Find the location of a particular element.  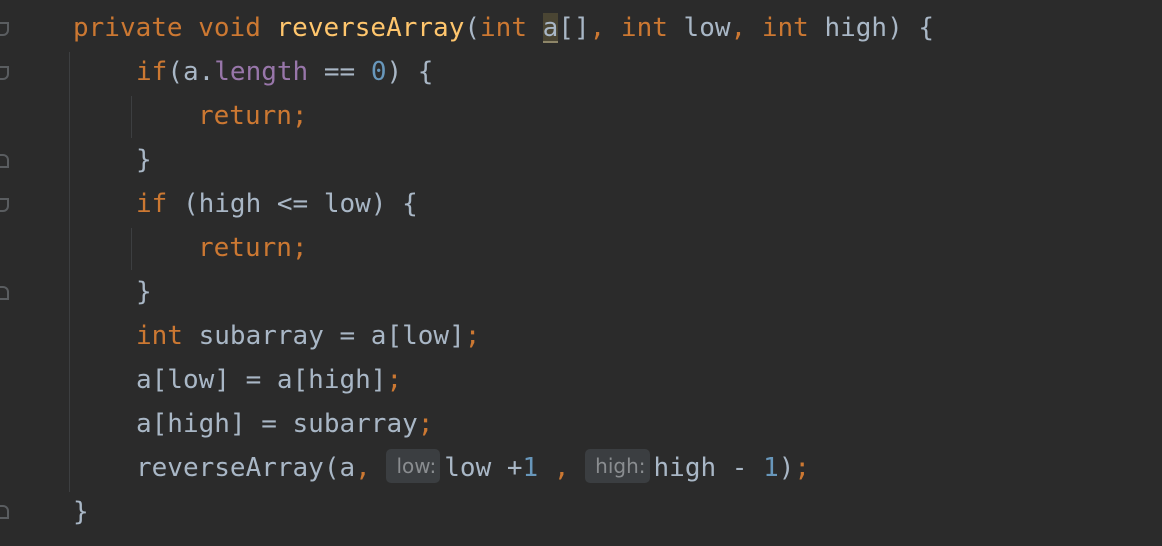

argument-expression: low + is located at coordinates (483, 468).